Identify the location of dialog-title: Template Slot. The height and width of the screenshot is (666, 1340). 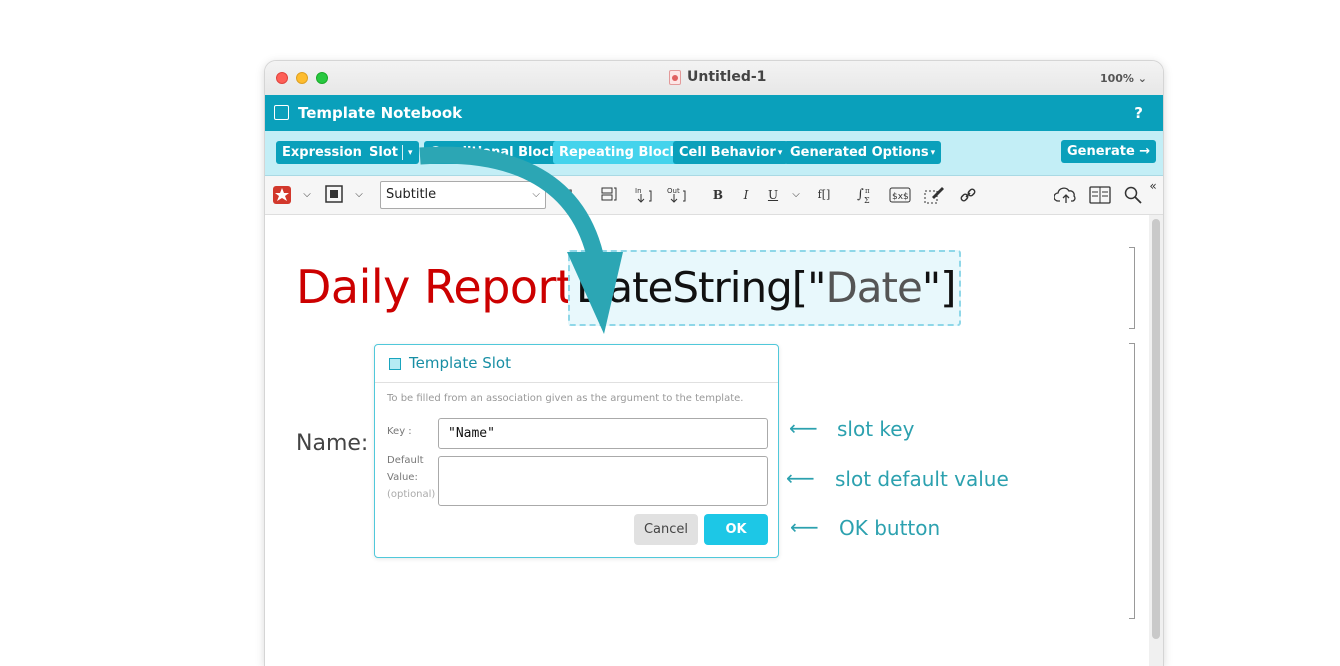
(460, 363).